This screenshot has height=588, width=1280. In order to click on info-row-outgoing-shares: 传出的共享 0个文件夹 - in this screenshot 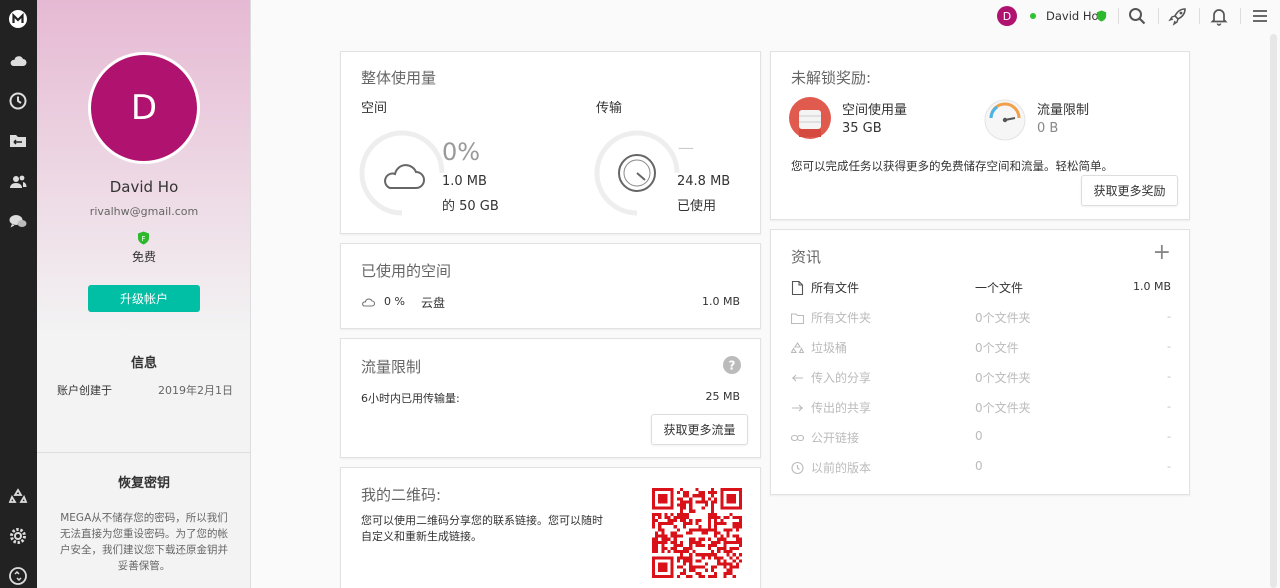, I will do `click(981, 408)`.